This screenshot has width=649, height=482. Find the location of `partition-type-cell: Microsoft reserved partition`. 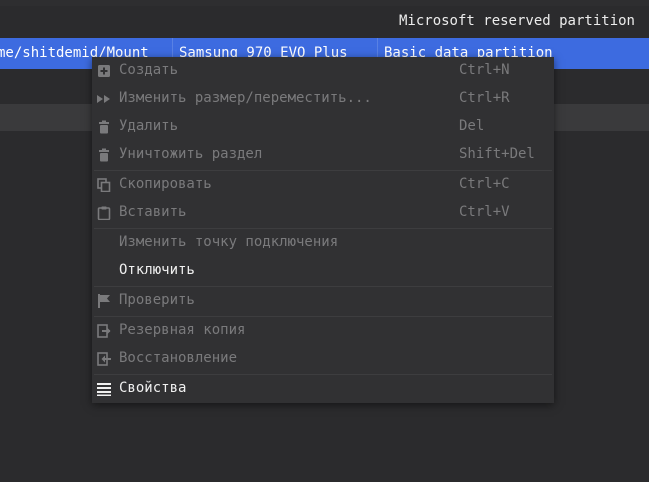

partition-type-cell: Microsoft reserved partition is located at coordinates (516, 21).